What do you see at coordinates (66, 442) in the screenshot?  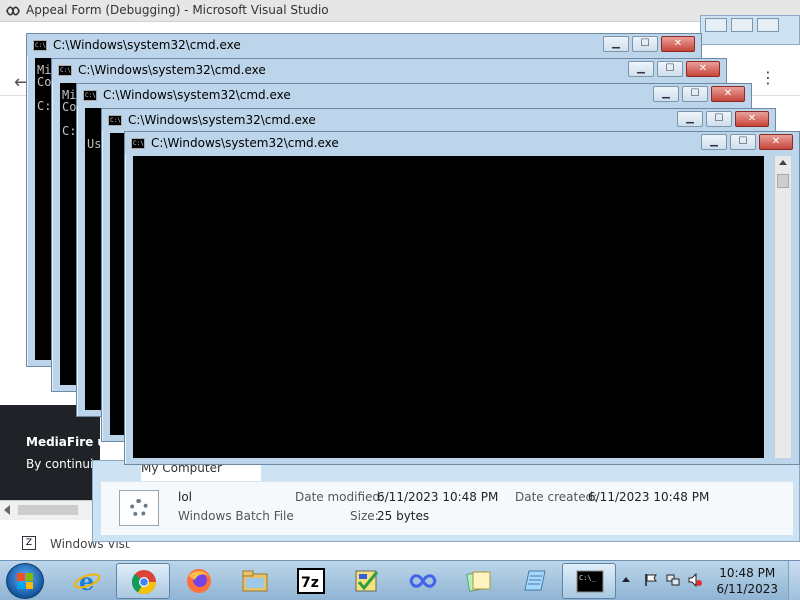 I see `banner-title: MediaFire u` at bounding box center [66, 442].